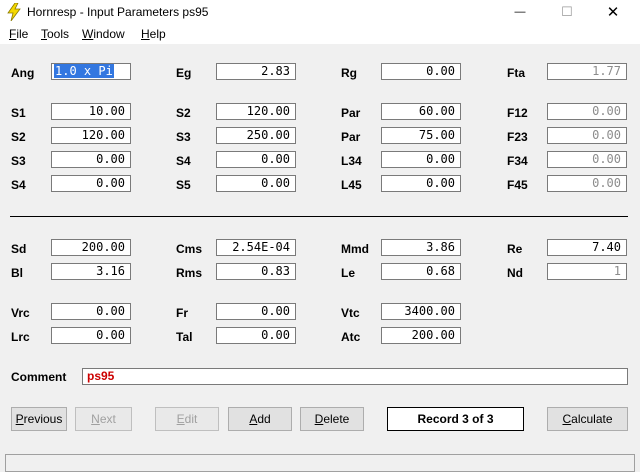  I want to click on input-eg: 2.83, so click(256, 71).